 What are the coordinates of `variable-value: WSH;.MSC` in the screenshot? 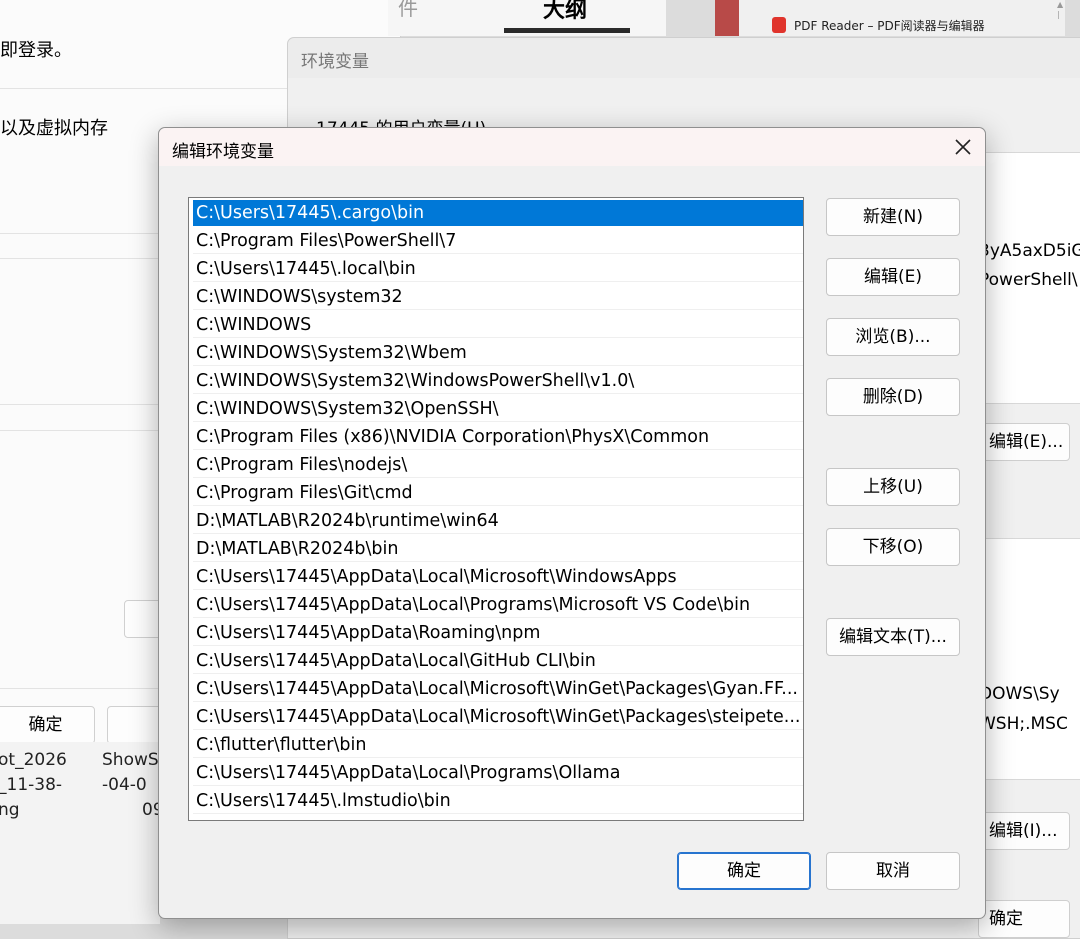 It's located at (1023, 724).